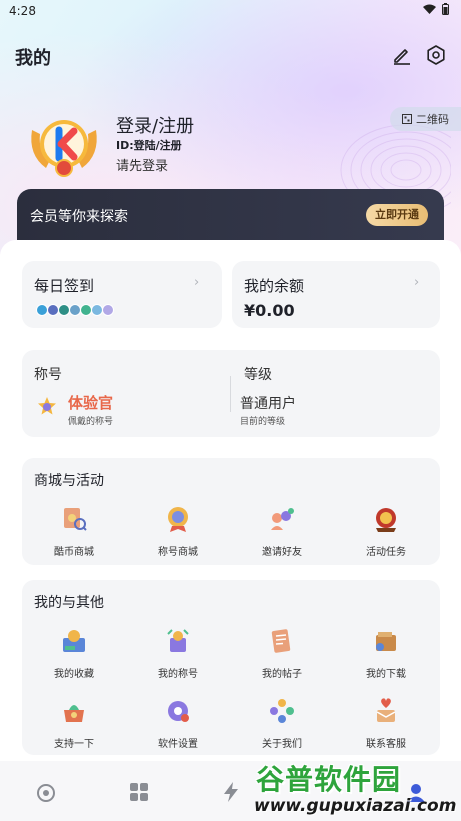  What do you see at coordinates (48, 375) in the screenshot?
I see `title-label: 称号` at bounding box center [48, 375].